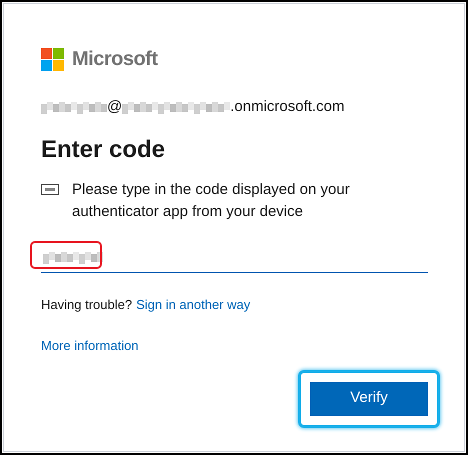  I want to click on instruction-text: Please type in the code displayed on your authenticator app from your device, so click(211, 201).